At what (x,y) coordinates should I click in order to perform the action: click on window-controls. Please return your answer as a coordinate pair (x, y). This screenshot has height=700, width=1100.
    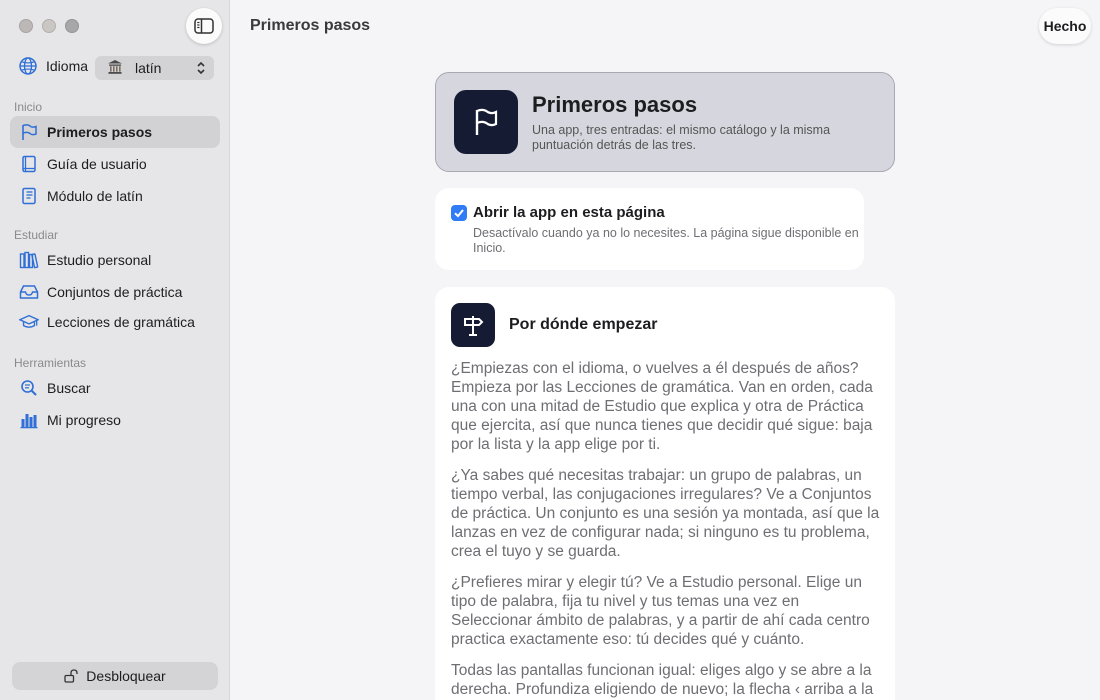
    Looking at the image, I should click on (49, 26).